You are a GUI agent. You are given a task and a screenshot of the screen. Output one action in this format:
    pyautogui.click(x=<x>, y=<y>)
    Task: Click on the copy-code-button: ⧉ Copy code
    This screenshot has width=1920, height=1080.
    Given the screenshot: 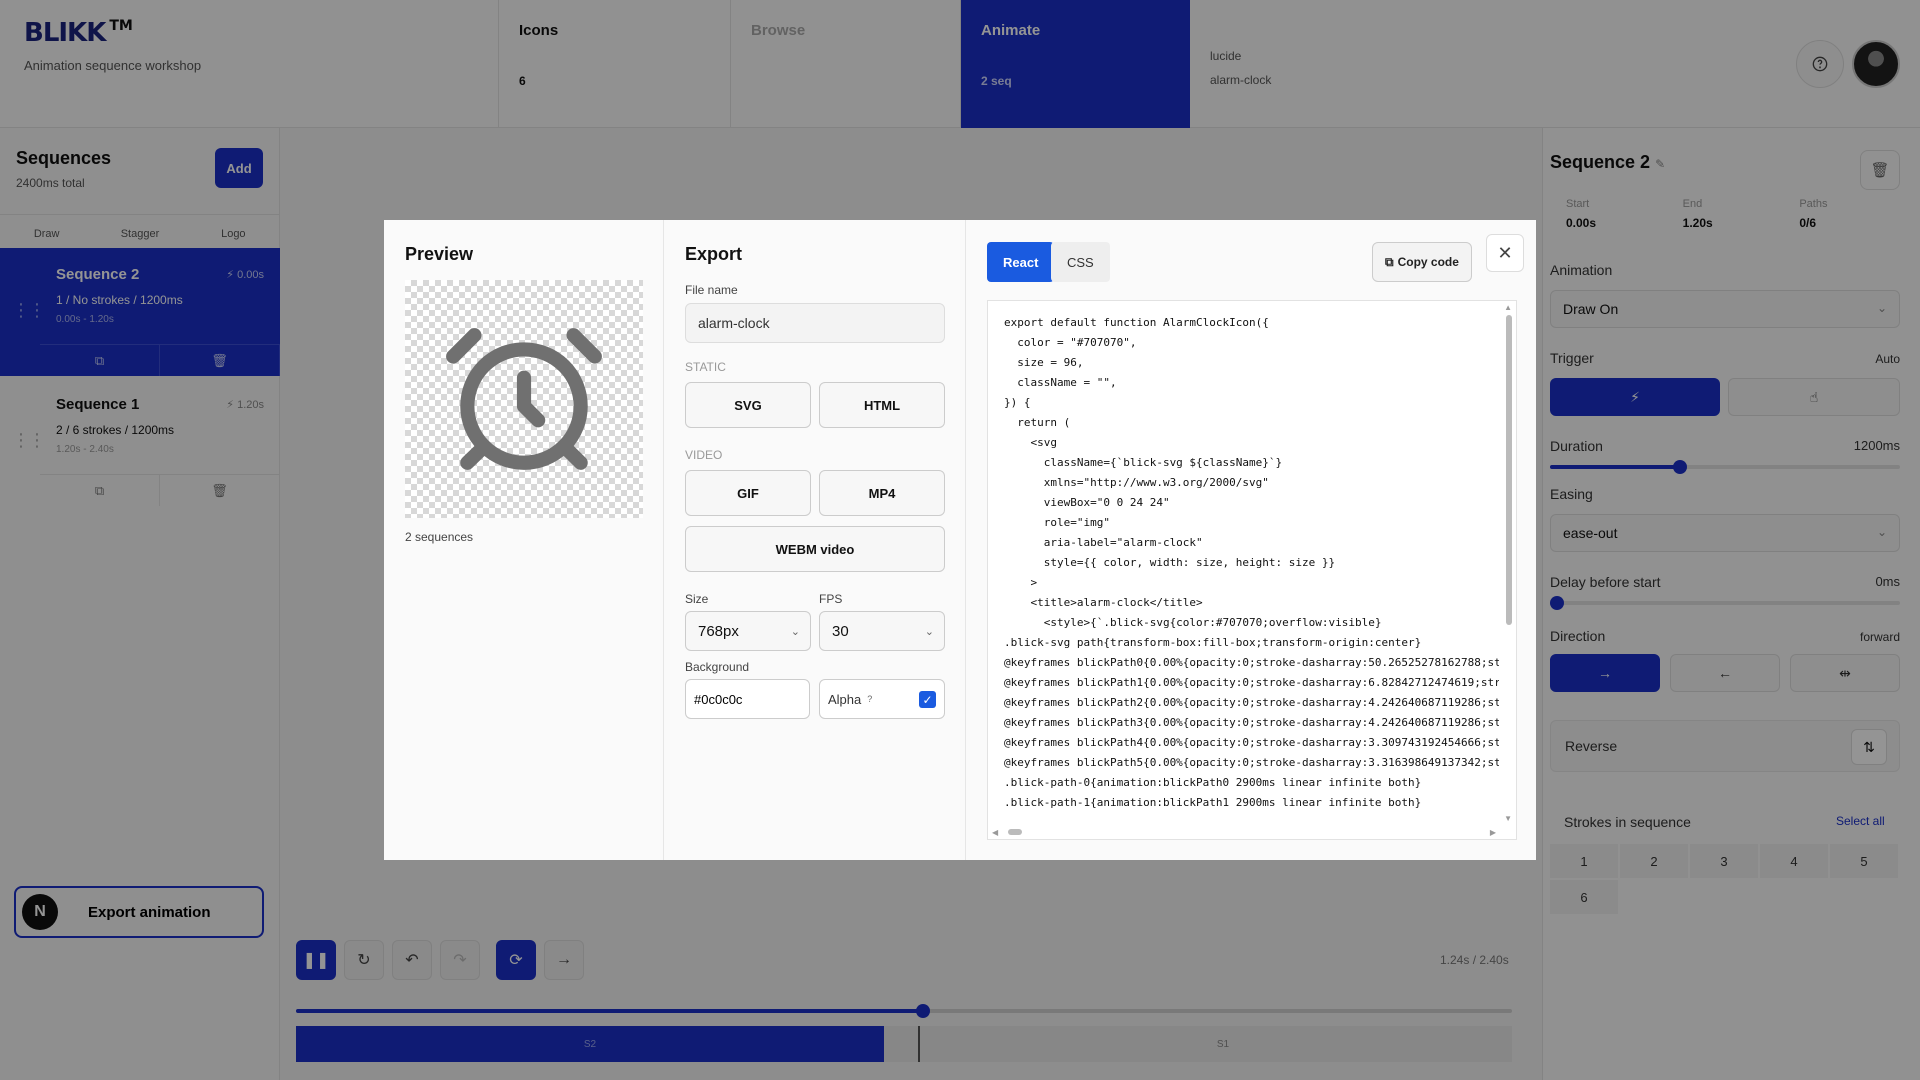 What is the action you would take?
    pyautogui.click(x=1422, y=262)
    